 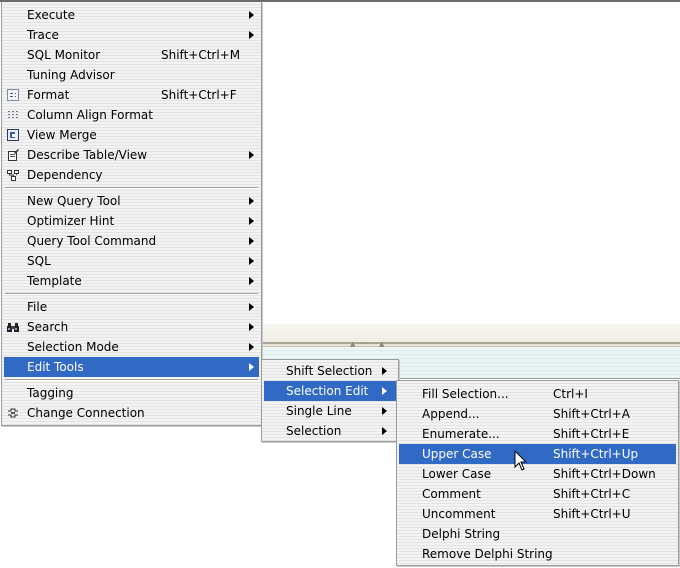 What do you see at coordinates (131, 35) in the screenshot?
I see `menu-item-trace: Trace` at bounding box center [131, 35].